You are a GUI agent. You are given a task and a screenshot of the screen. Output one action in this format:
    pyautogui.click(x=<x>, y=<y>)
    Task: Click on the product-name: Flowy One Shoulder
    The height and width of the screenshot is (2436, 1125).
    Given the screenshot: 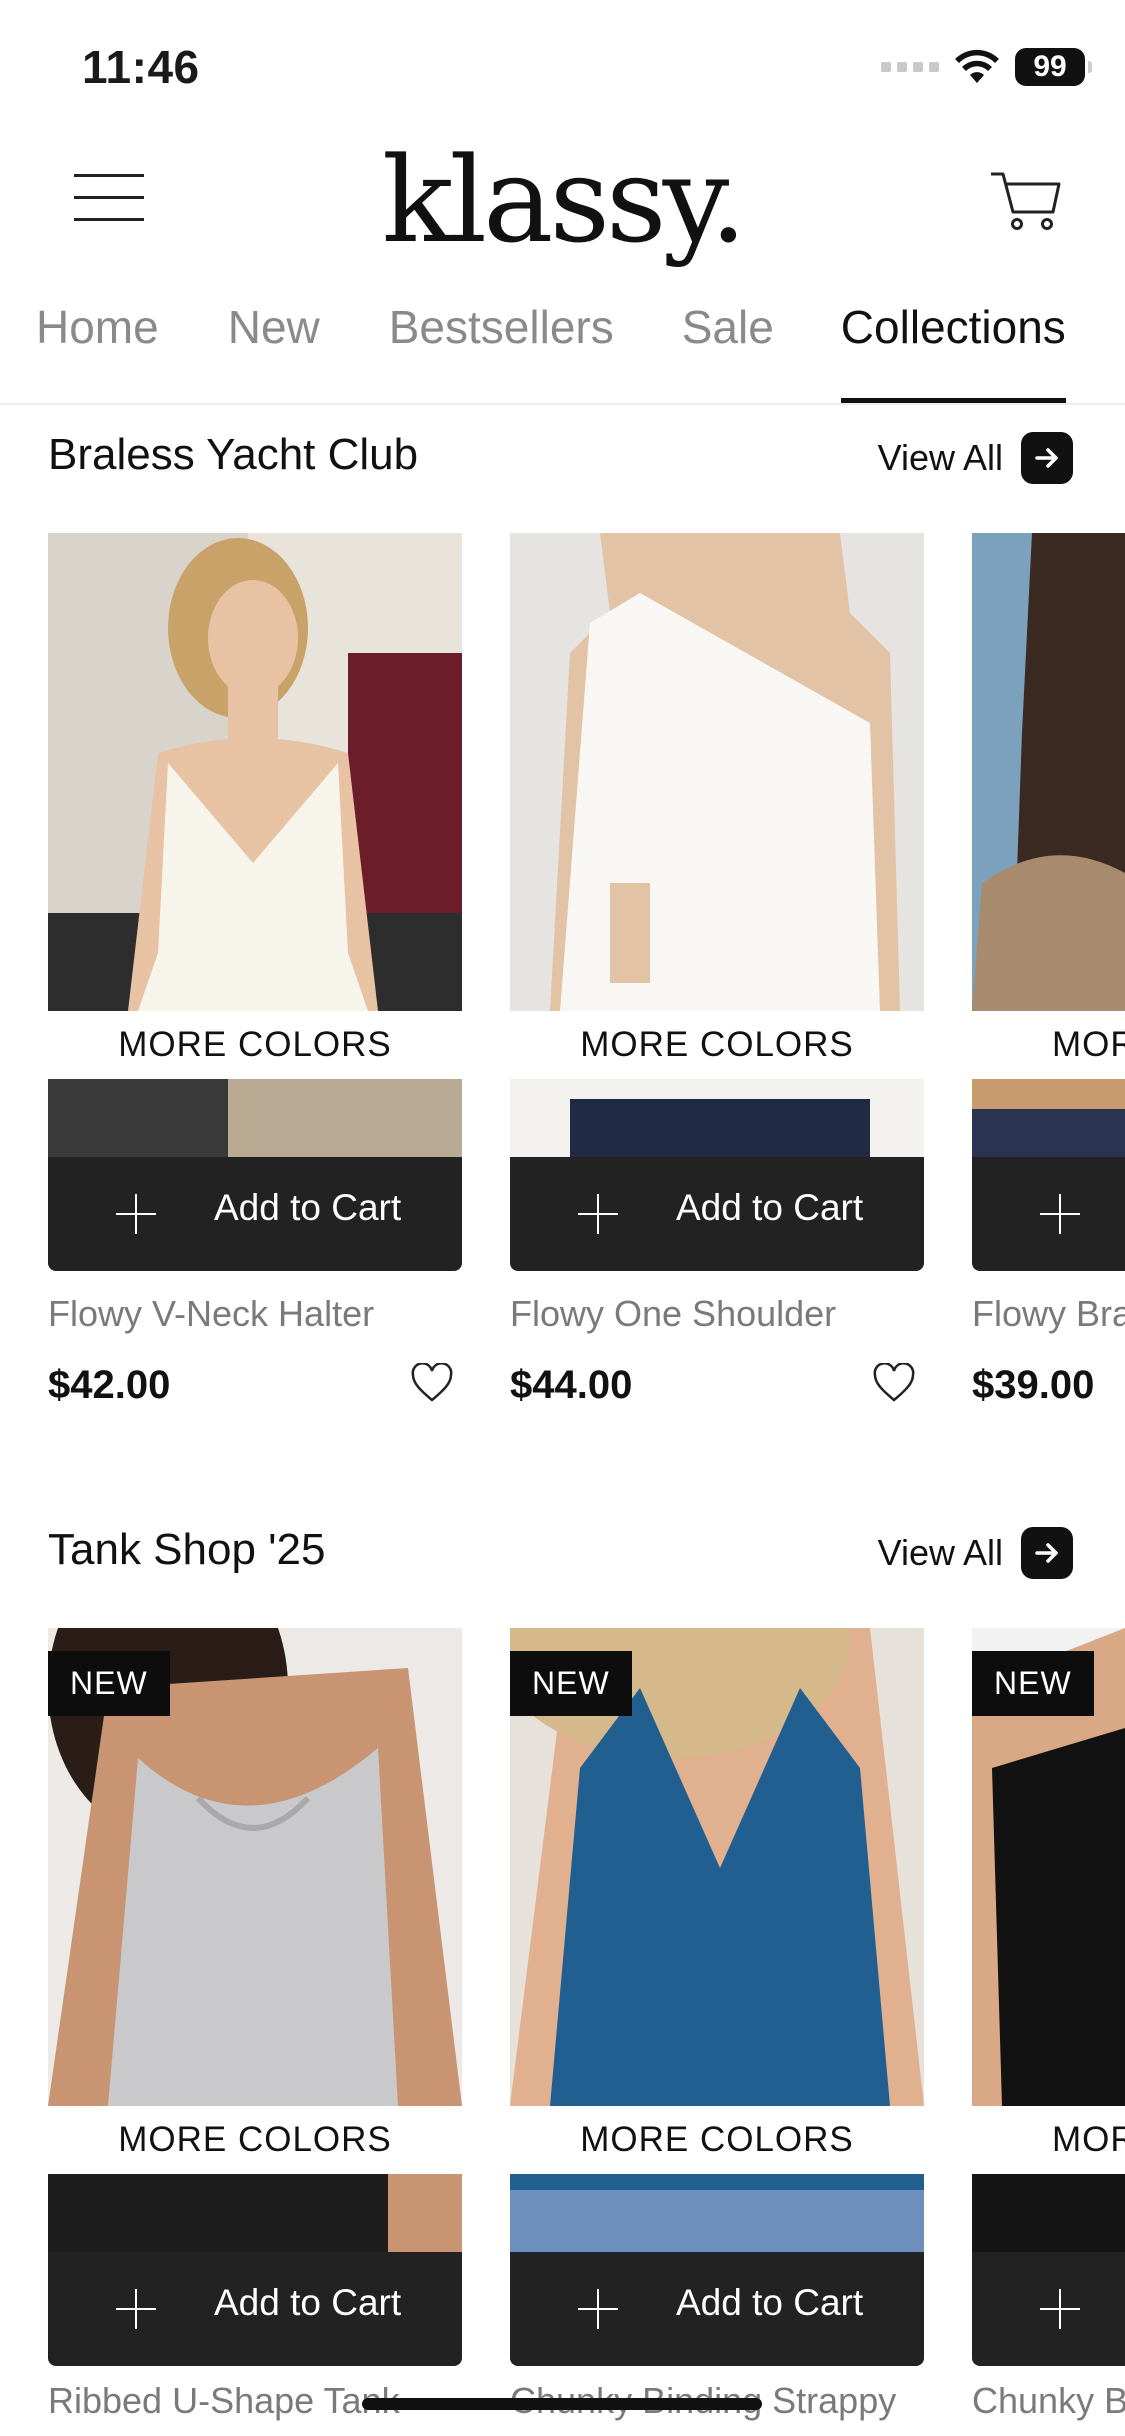 What is the action you would take?
    pyautogui.click(x=673, y=1314)
    